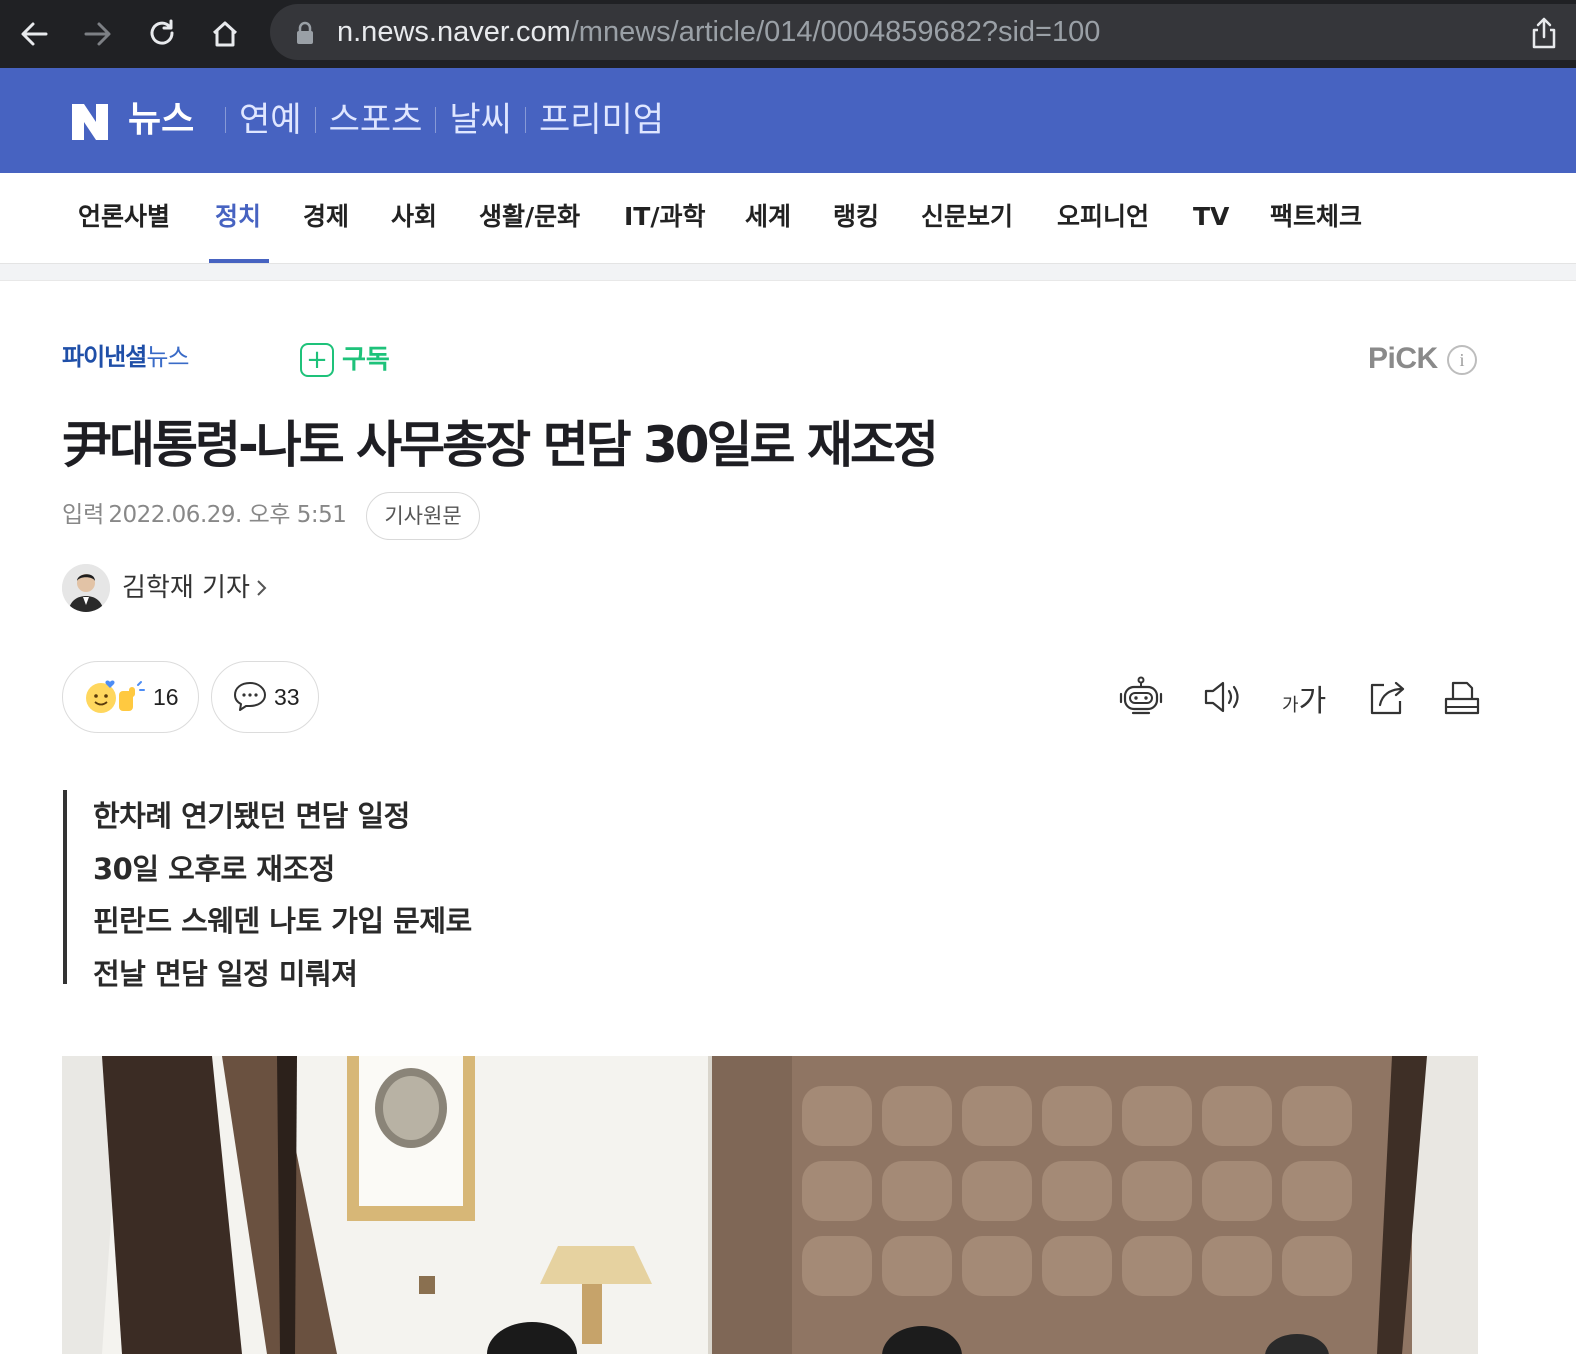 The width and height of the screenshot is (1576, 1354). What do you see at coordinates (454, 32) in the screenshot?
I see `url-host: n.news.naver.com` at bounding box center [454, 32].